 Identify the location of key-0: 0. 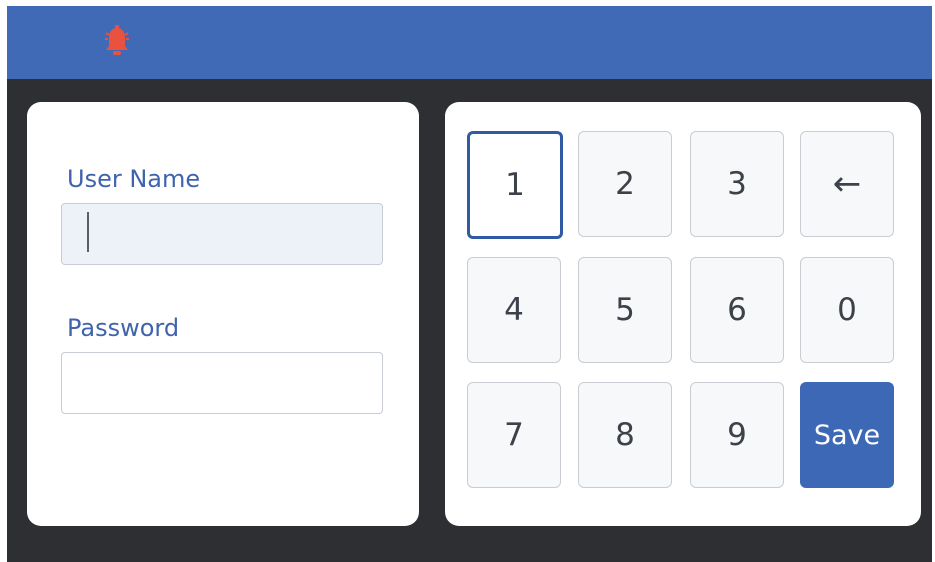
(847, 310).